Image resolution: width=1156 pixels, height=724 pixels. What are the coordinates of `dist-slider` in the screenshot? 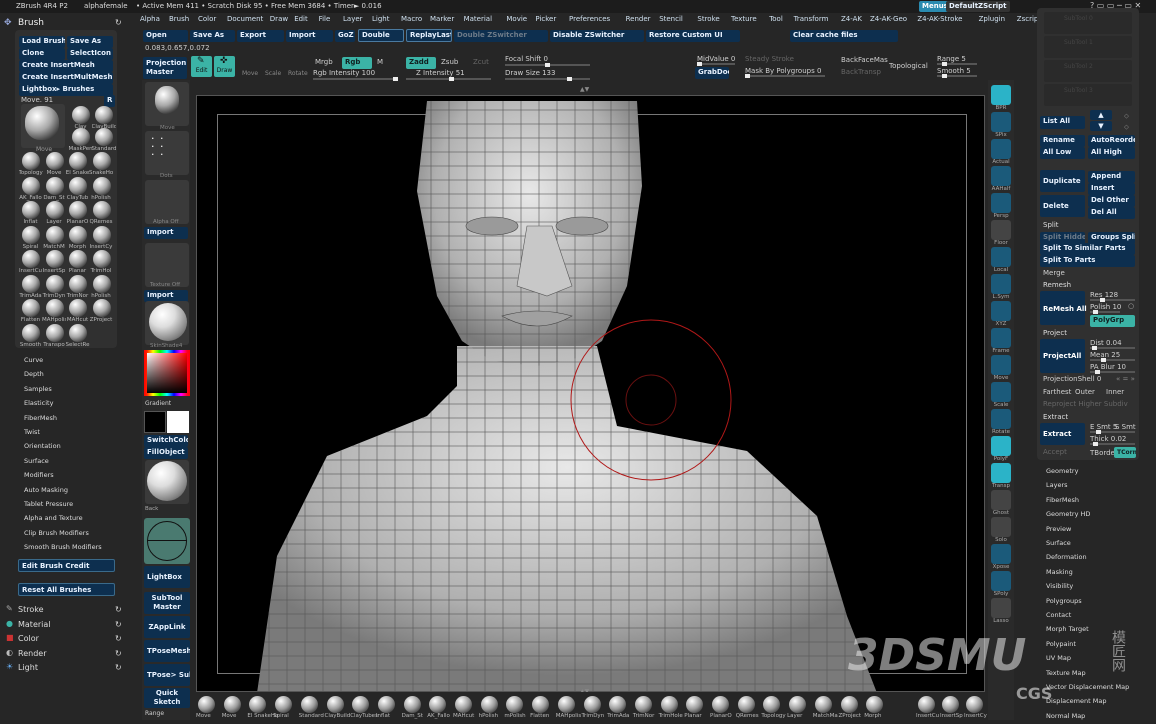 It's located at (1112, 348).